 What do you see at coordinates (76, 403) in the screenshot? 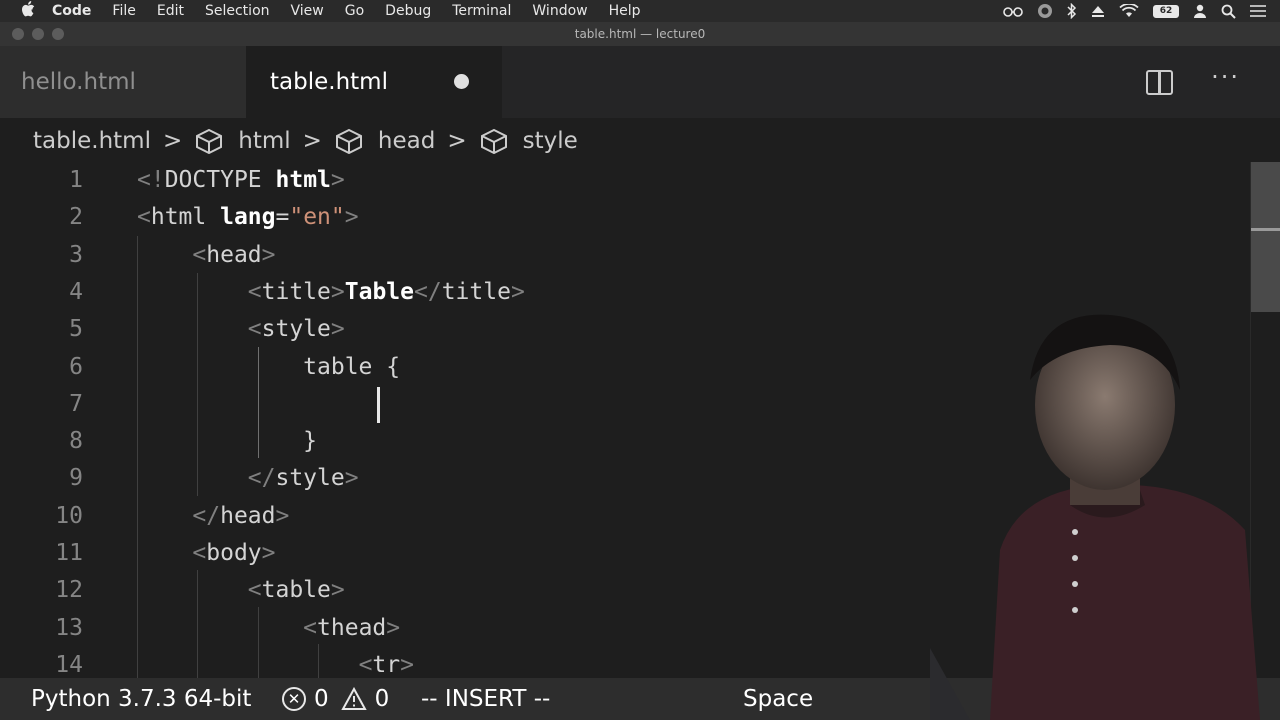
I see `line-number: 7` at bounding box center [76, 403].